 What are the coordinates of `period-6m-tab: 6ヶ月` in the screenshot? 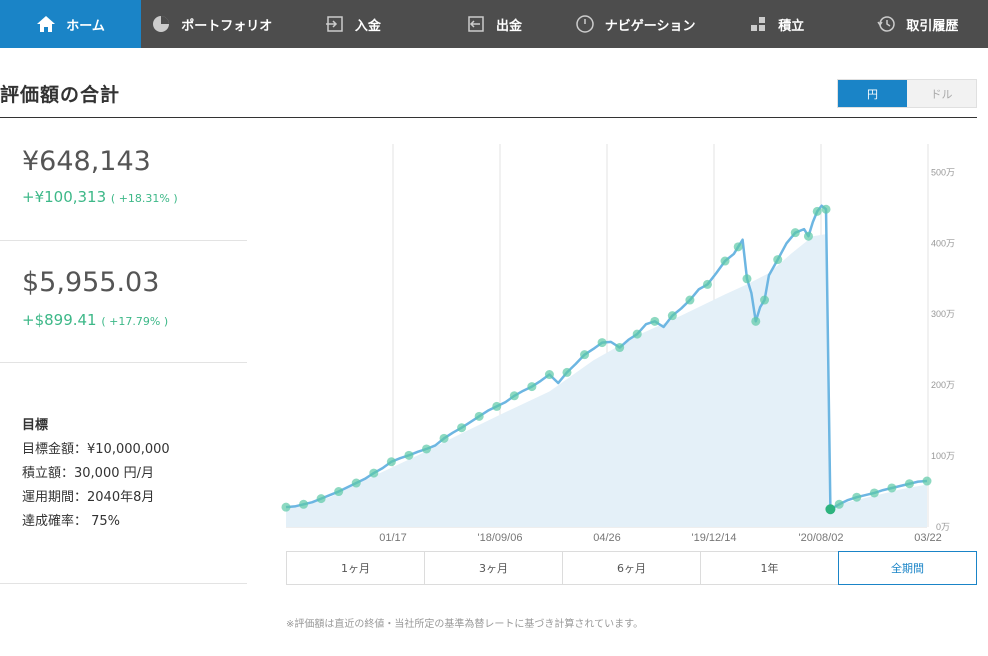 It's located at (631, 568).